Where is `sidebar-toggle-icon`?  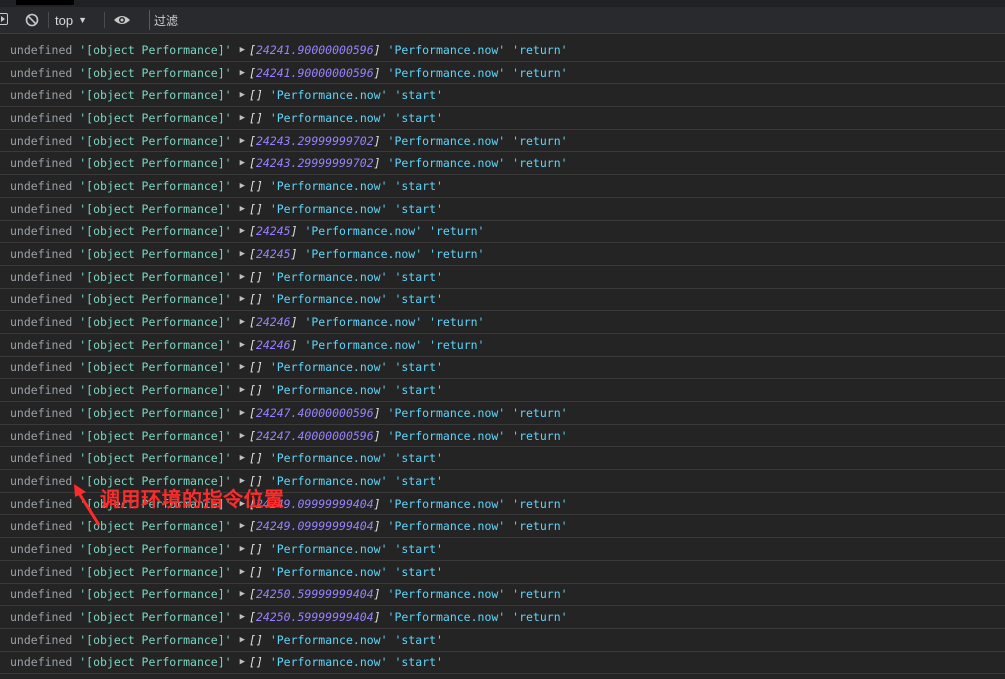
sidebar-toggle-icon is located at coordinates (4, 19).